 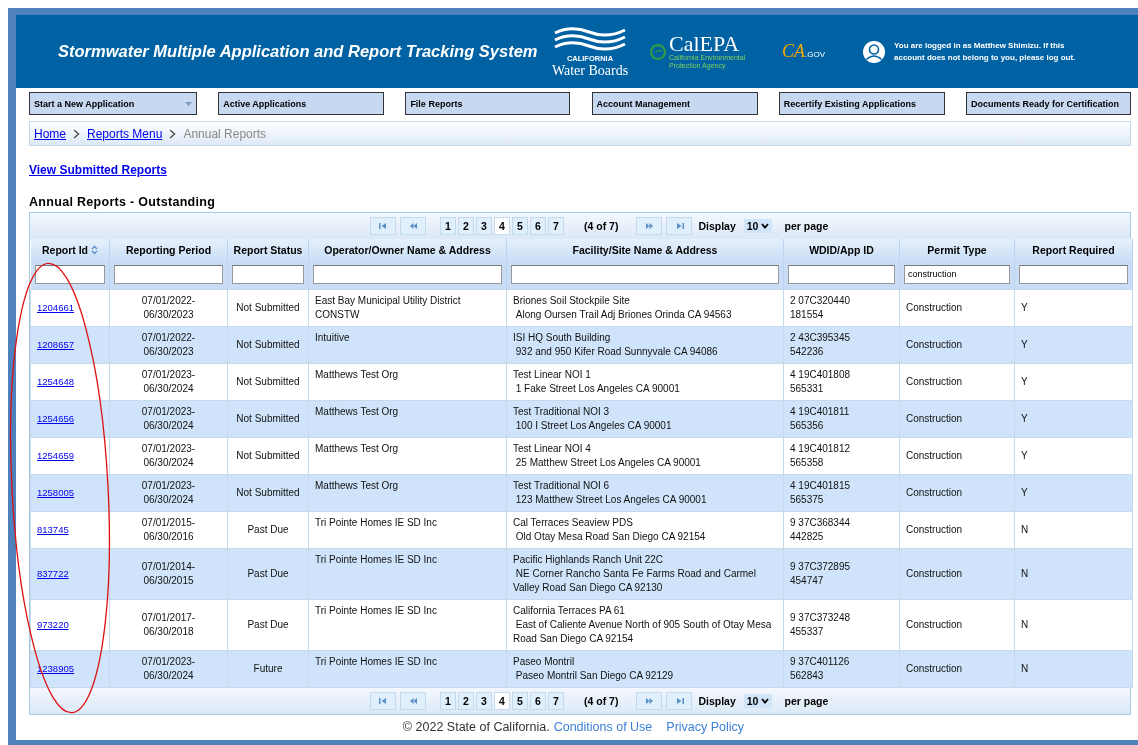 What do you see at coordinates (820, 412) in the screenshot?
I see `table-cell-text: 4 19C401811` at bounding box center [820, 412].